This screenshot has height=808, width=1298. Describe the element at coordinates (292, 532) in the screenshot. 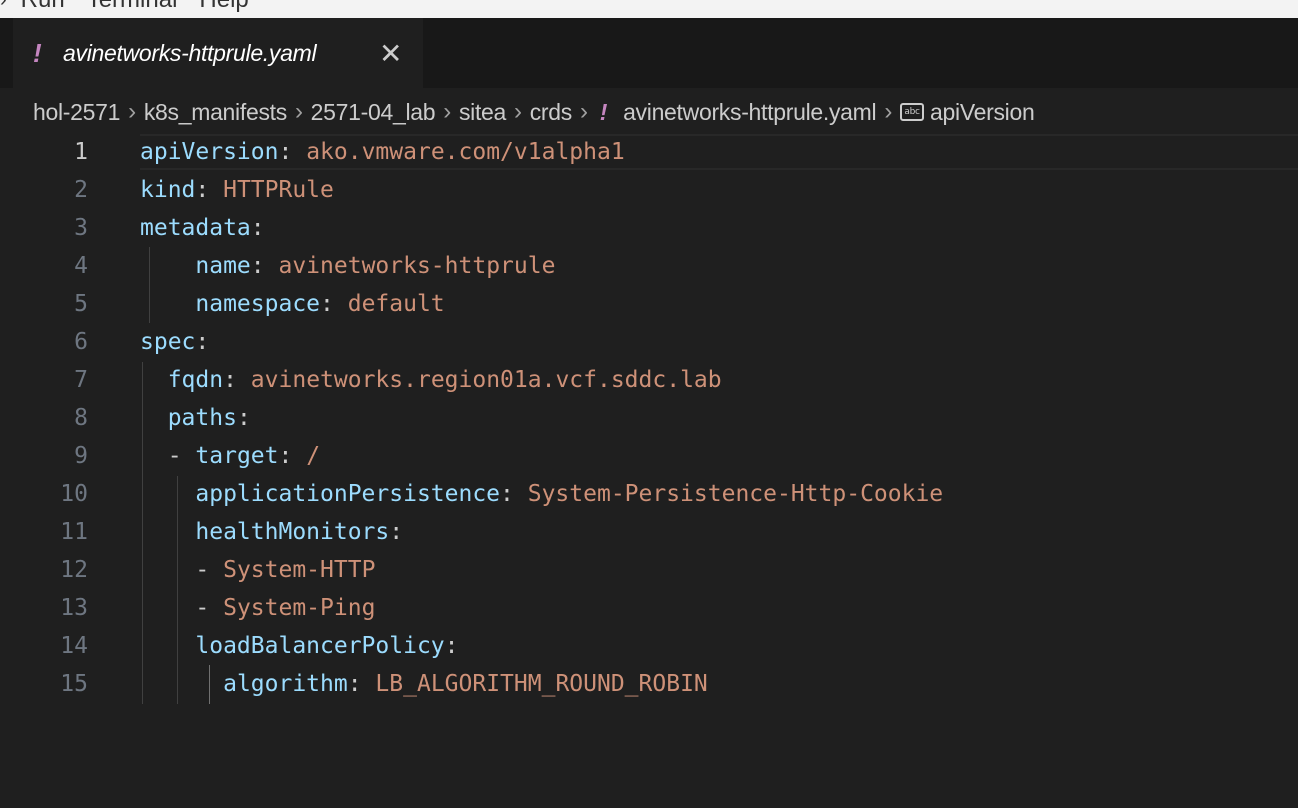

I see `code-key: healthMonitors` at that location.